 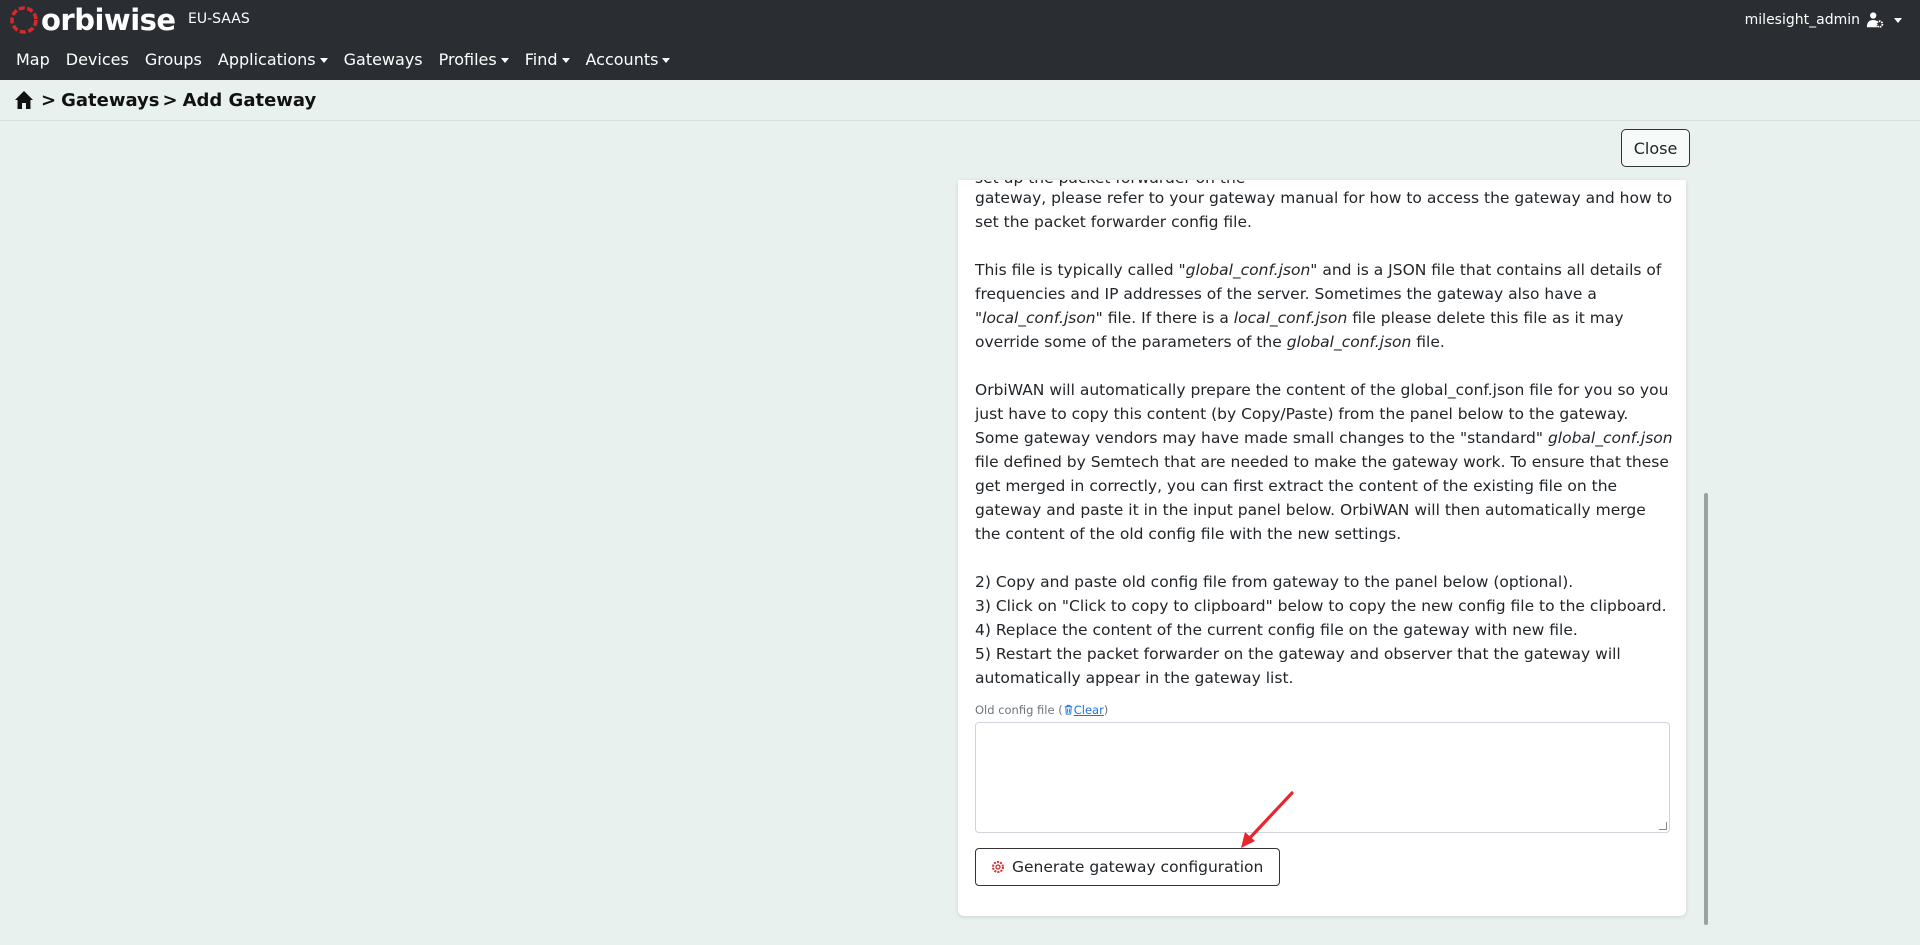 I want to click on breadcrumb-add-gateway: Add Gateway, so click(x=249, y=100).